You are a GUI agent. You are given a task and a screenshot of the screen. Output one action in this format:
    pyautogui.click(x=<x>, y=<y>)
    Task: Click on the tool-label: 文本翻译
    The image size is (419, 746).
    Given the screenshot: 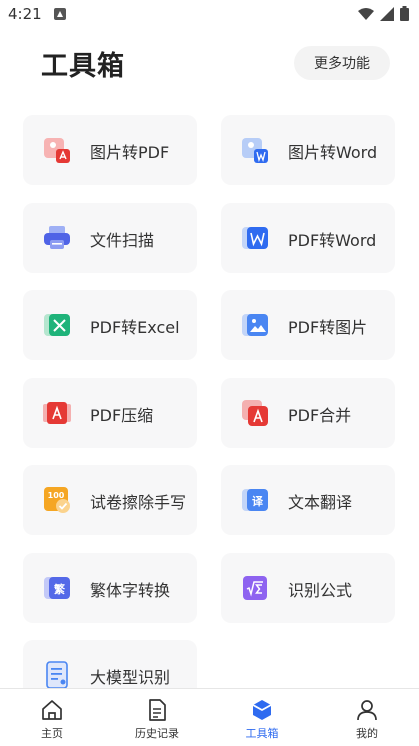 What is the action you would take?
    pyautogui.click(x=320, y=502)
    